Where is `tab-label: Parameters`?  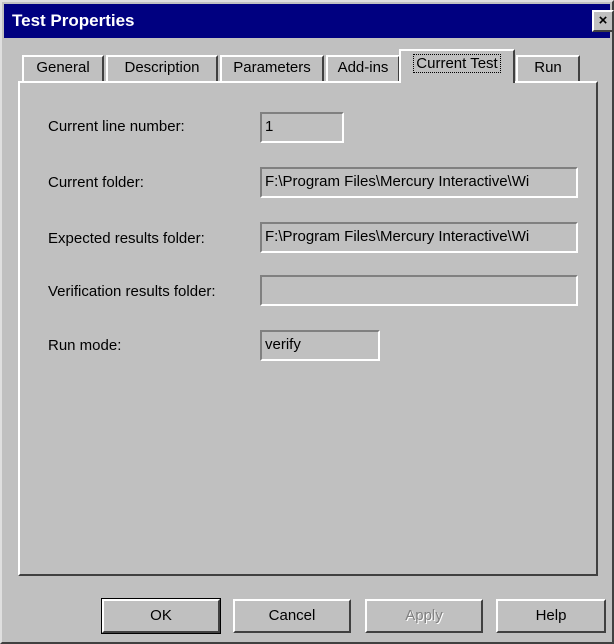 tab-label: Parameters is located at coordinates (272, 67).